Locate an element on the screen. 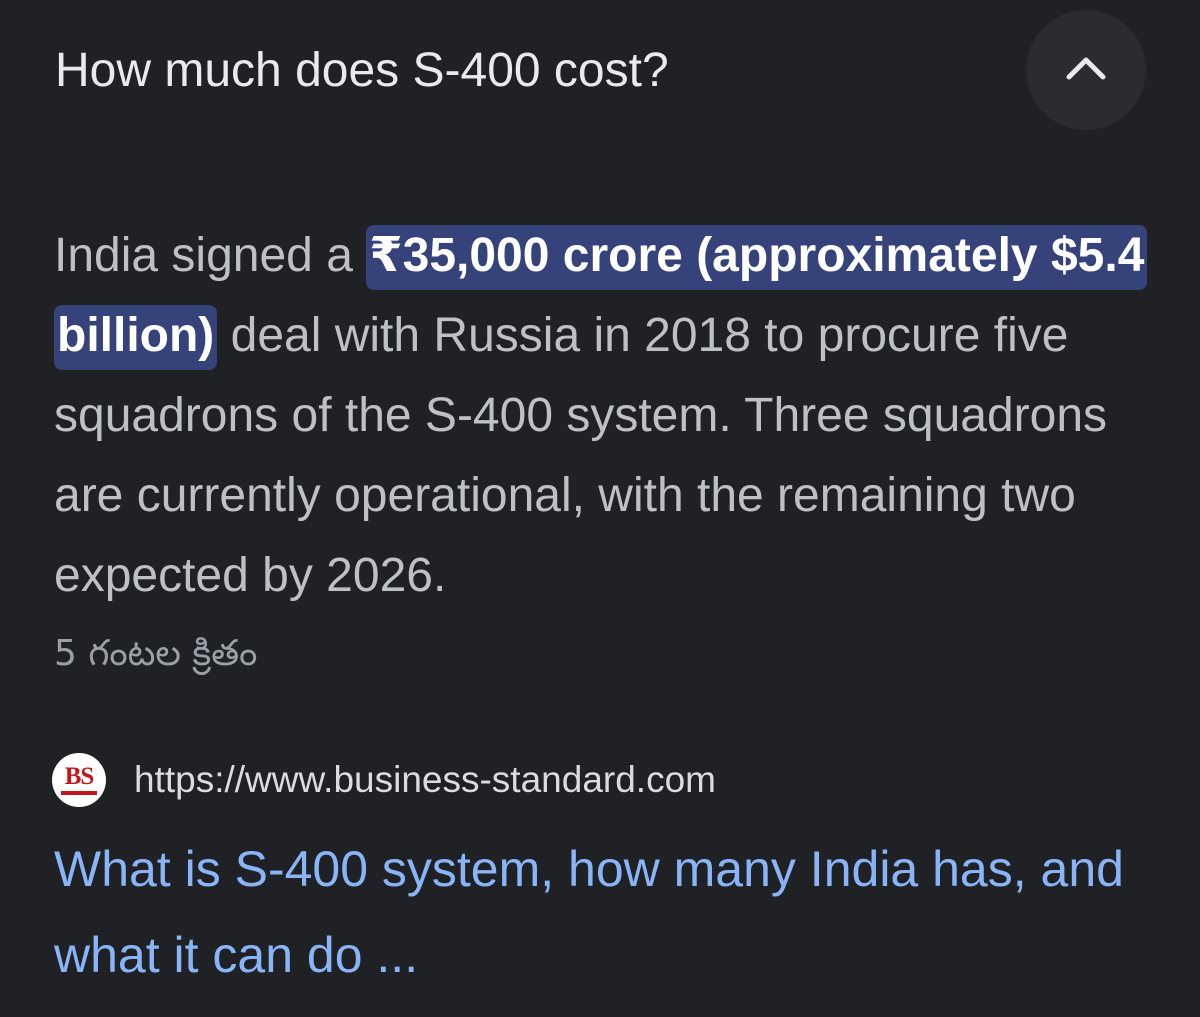 The width and height of the screenshot is (1200, 1017). chevron-up-icon is located at coordinates (1086, 70).